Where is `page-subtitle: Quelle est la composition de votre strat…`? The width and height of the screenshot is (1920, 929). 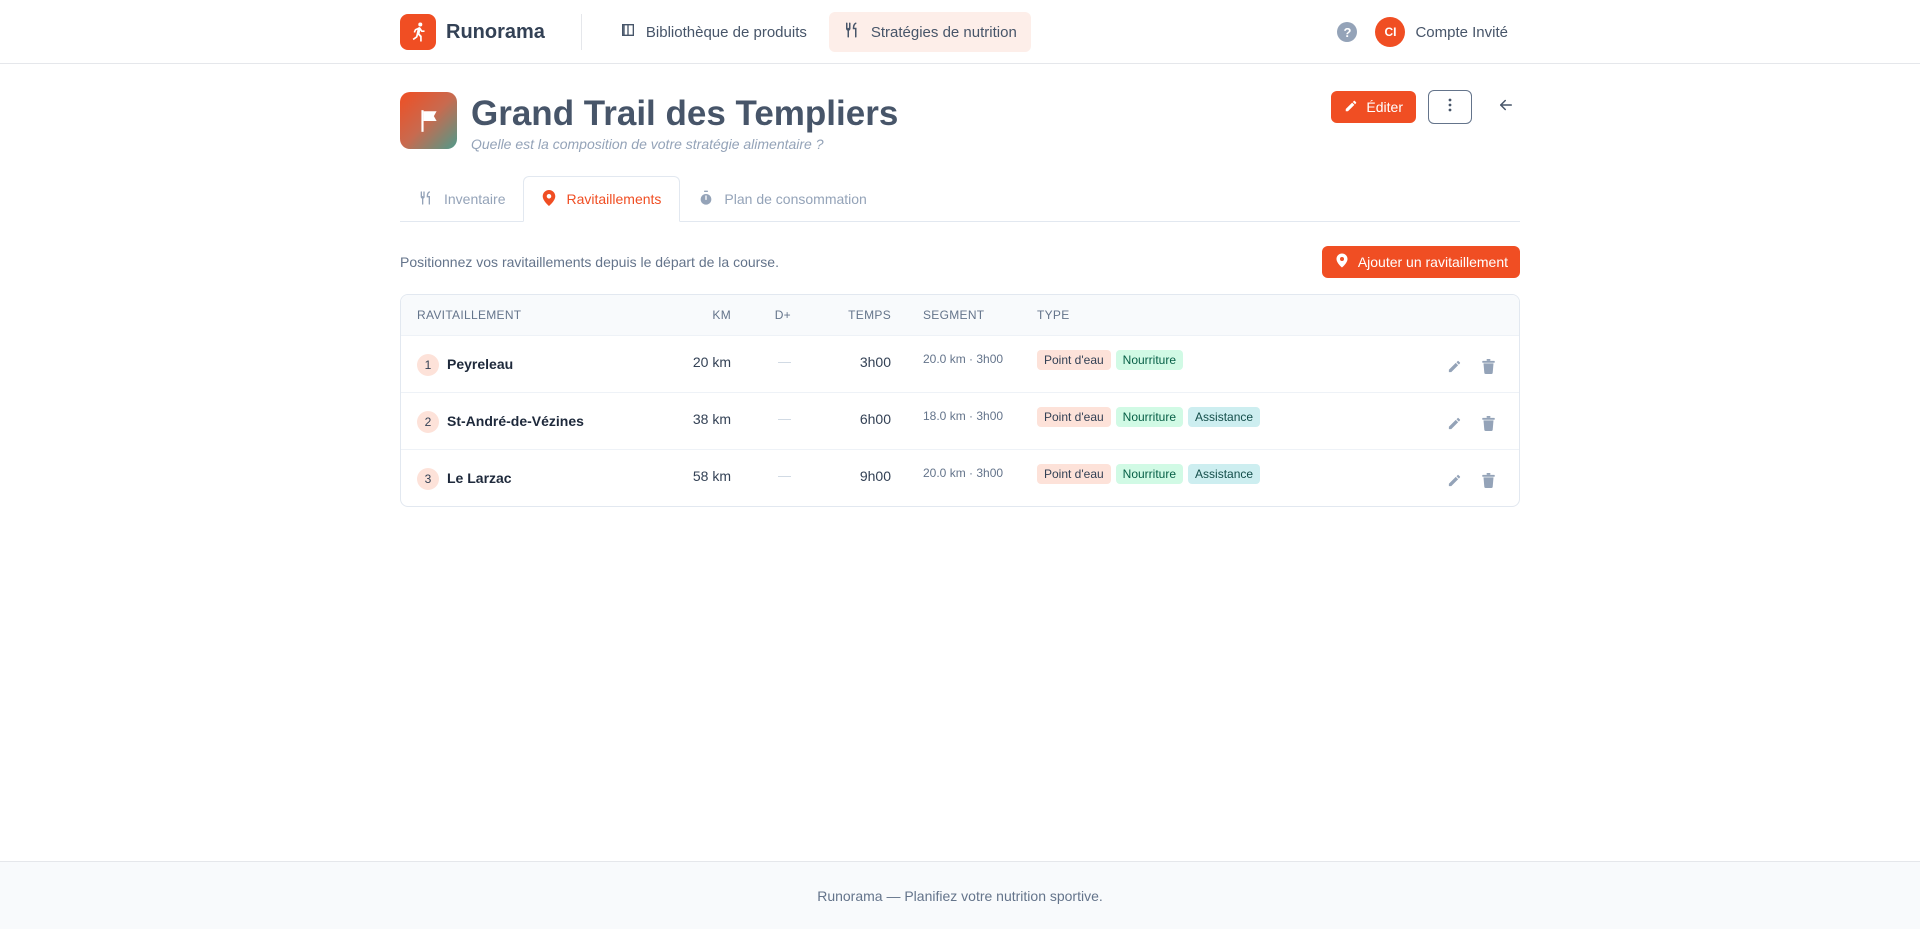 page-subtitle: Quelle est la composition de votre strat… is located at coordinates (647, 144).